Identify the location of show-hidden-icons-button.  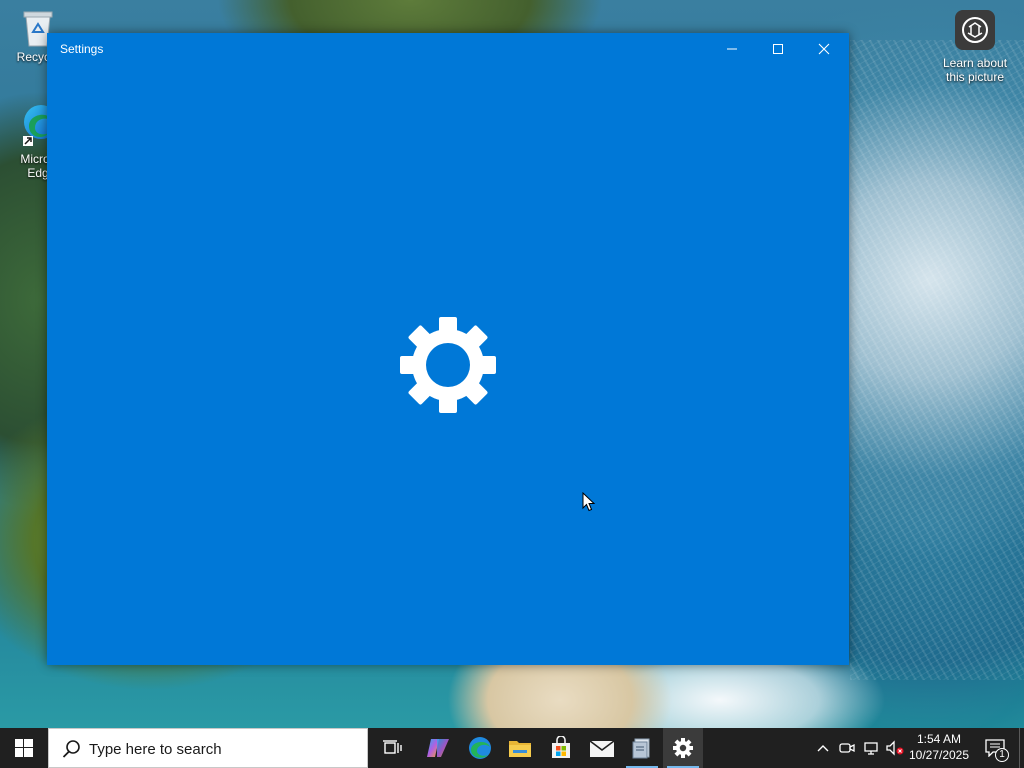
(823, 748).